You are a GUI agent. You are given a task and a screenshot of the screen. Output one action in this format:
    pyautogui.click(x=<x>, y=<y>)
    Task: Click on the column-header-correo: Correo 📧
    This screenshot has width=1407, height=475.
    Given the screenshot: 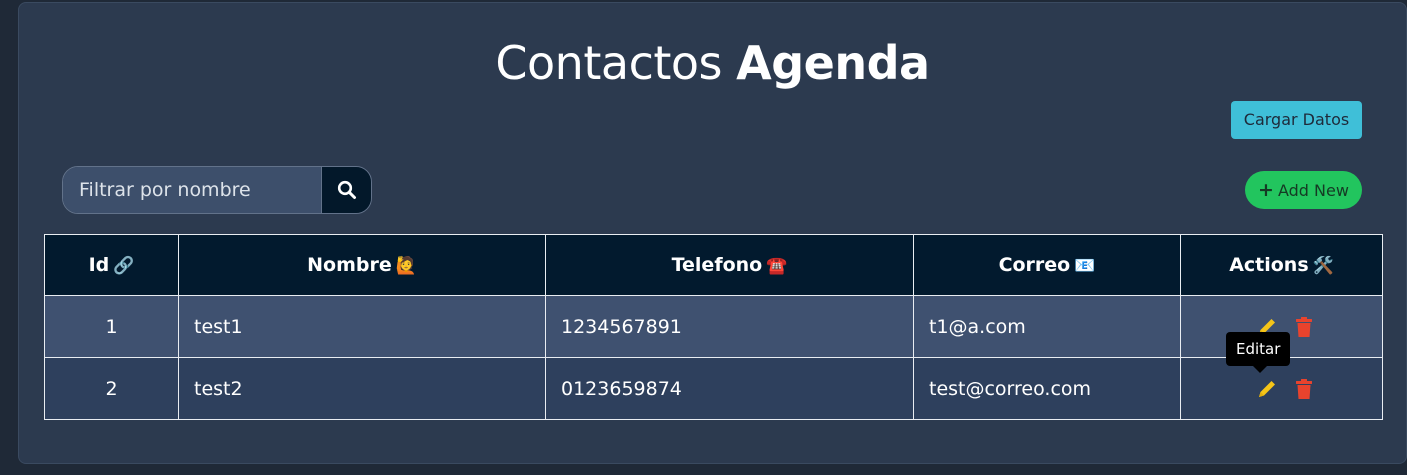 What is the action you would take?
    pyautogui.click(x=1047, y=265)
    